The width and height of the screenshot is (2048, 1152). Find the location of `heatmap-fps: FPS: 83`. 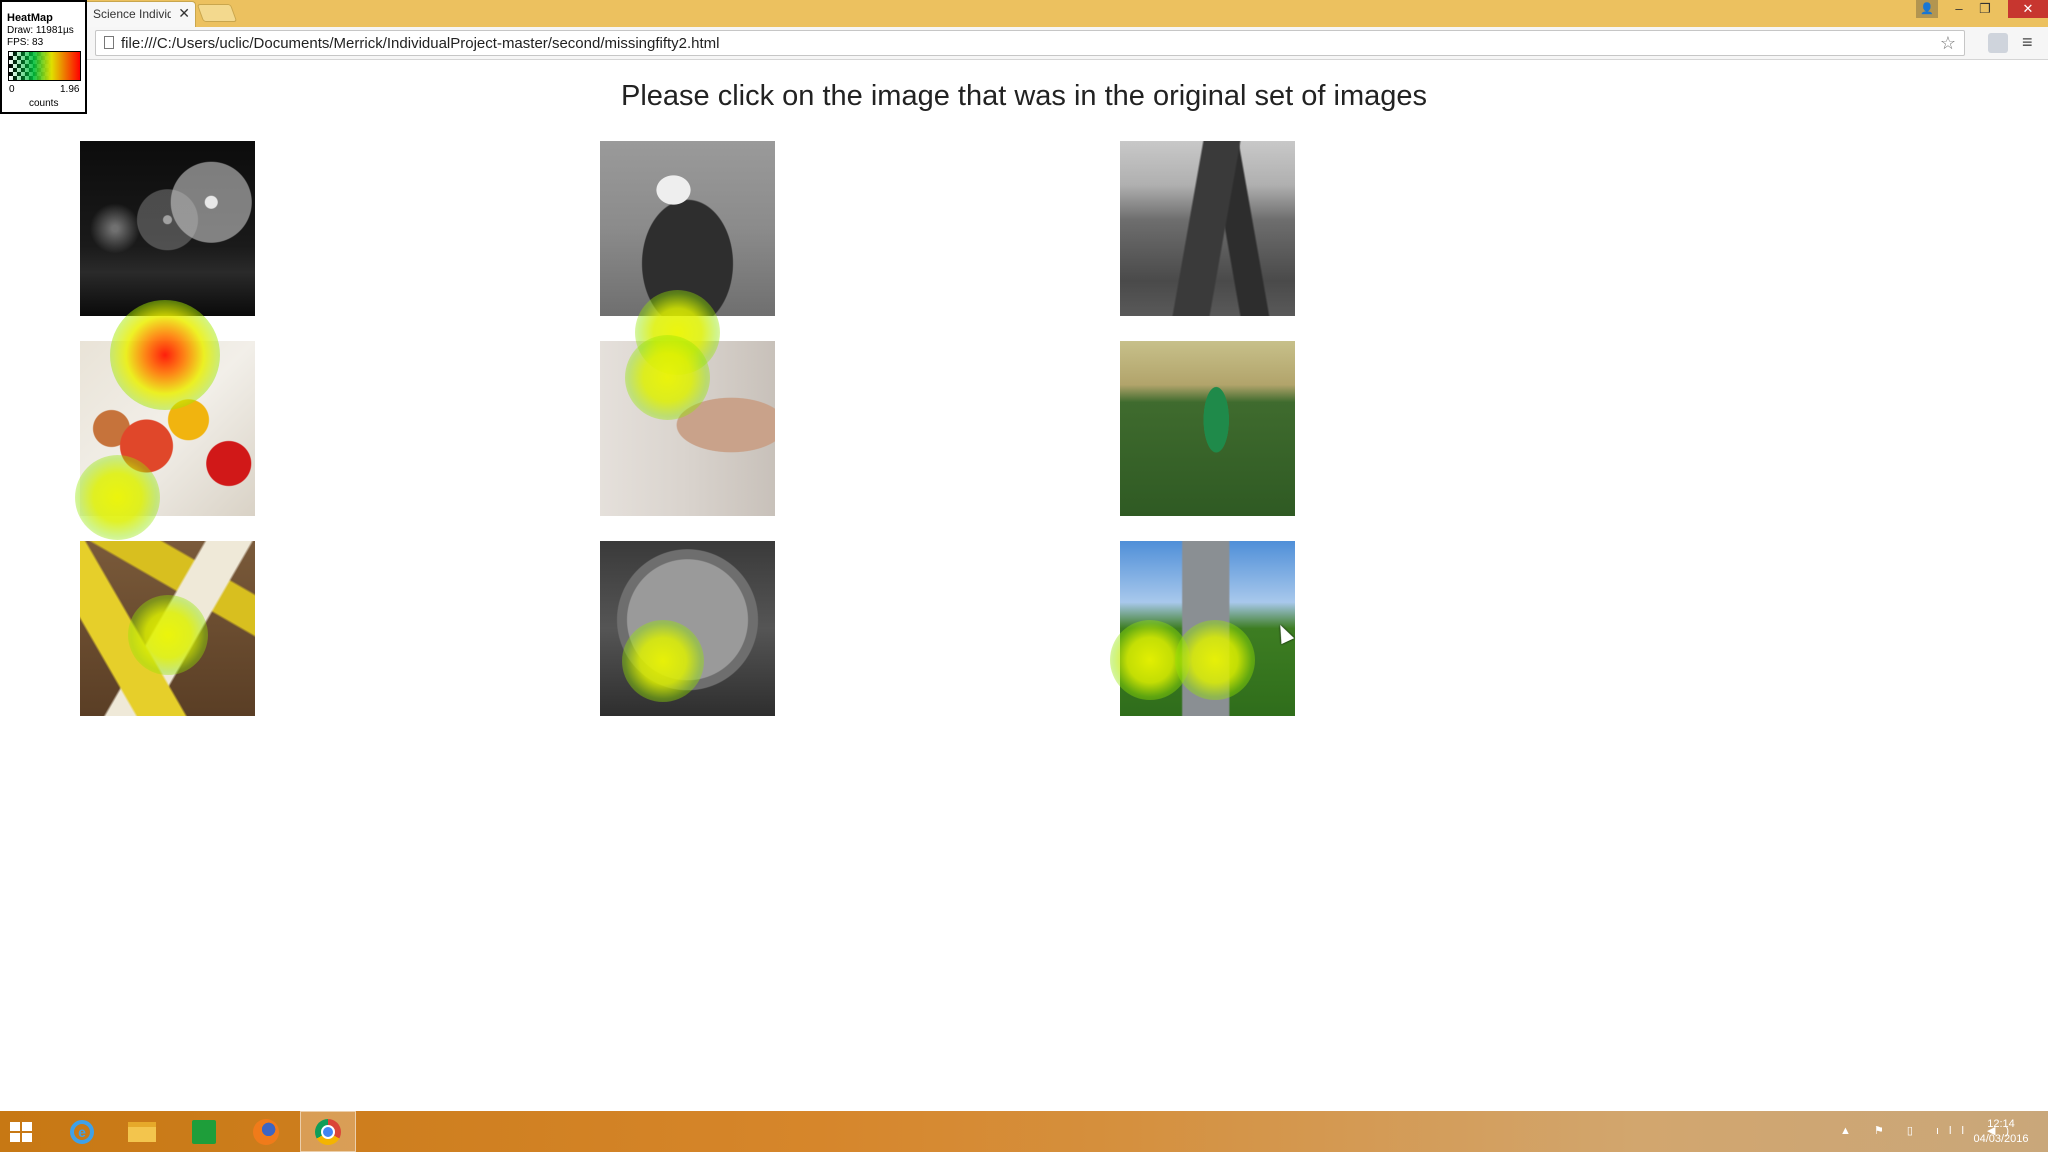

heatmap-fps: FPS: 83 is located at coordinates (25, 42).